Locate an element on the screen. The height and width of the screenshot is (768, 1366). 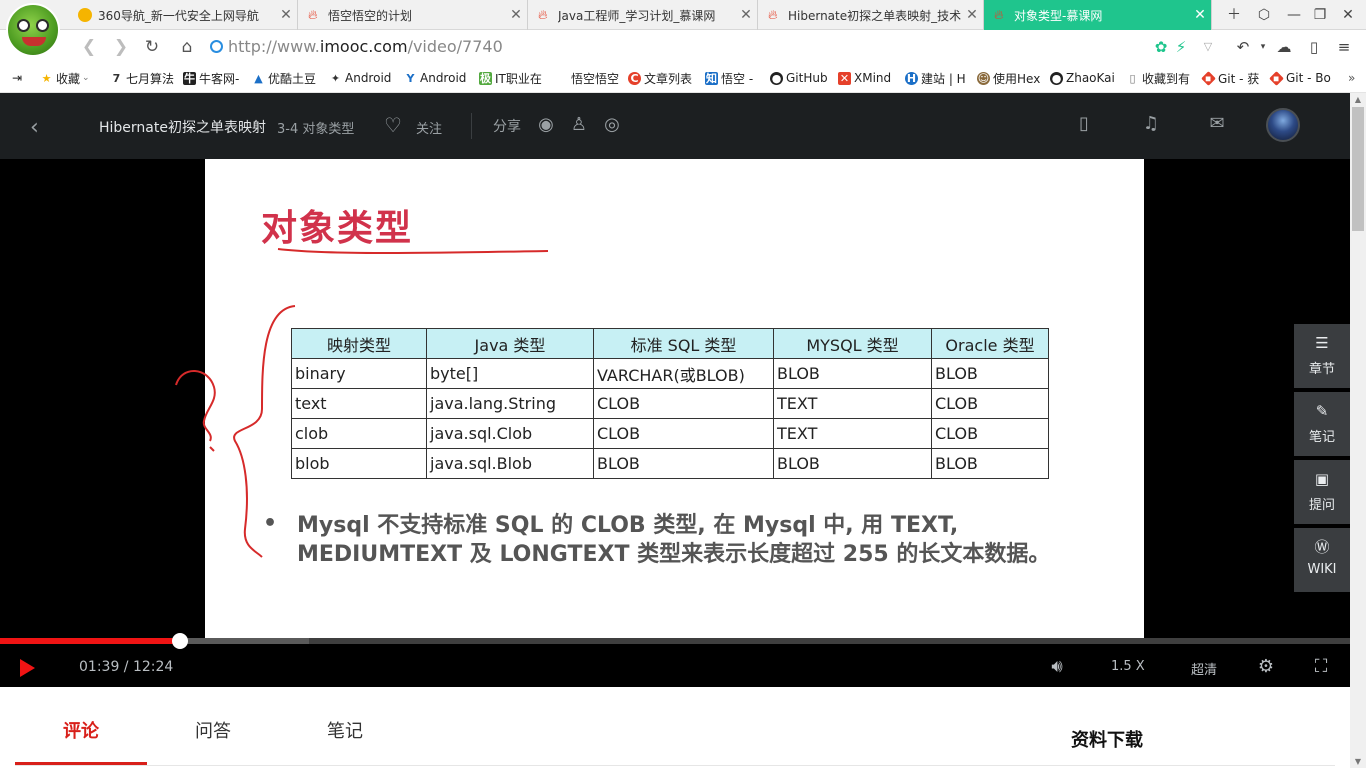
bookmark-item: H 建站 | H is located at coordinates (935, 78).